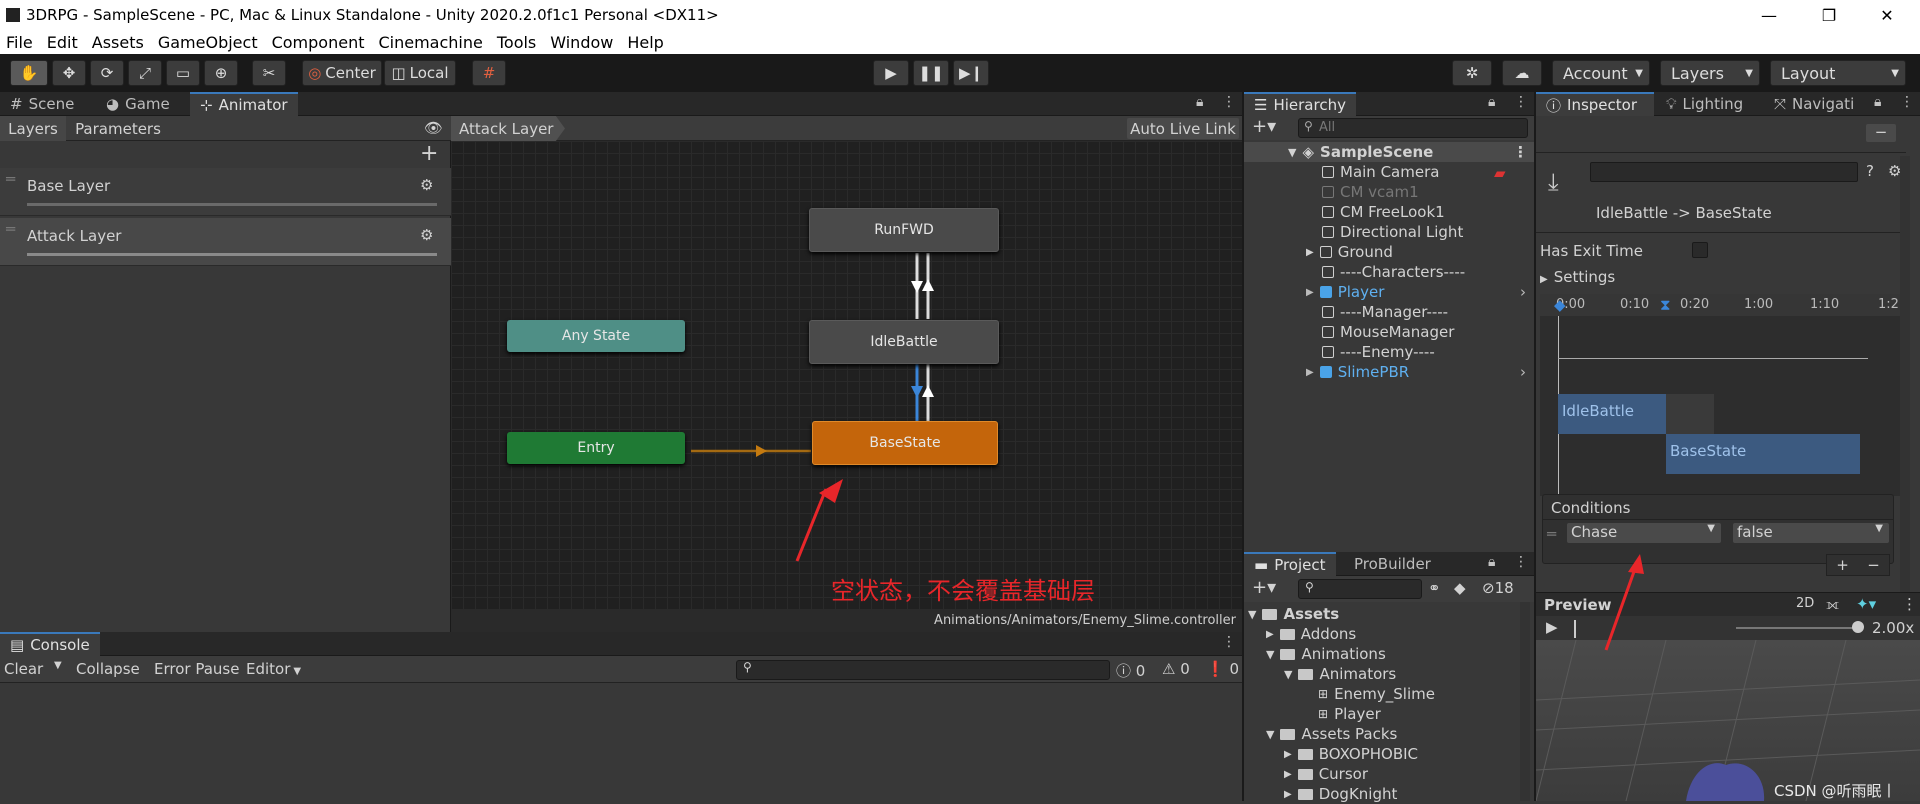  I want to click on rect-tool-icon: ▭, so click(183, 73).